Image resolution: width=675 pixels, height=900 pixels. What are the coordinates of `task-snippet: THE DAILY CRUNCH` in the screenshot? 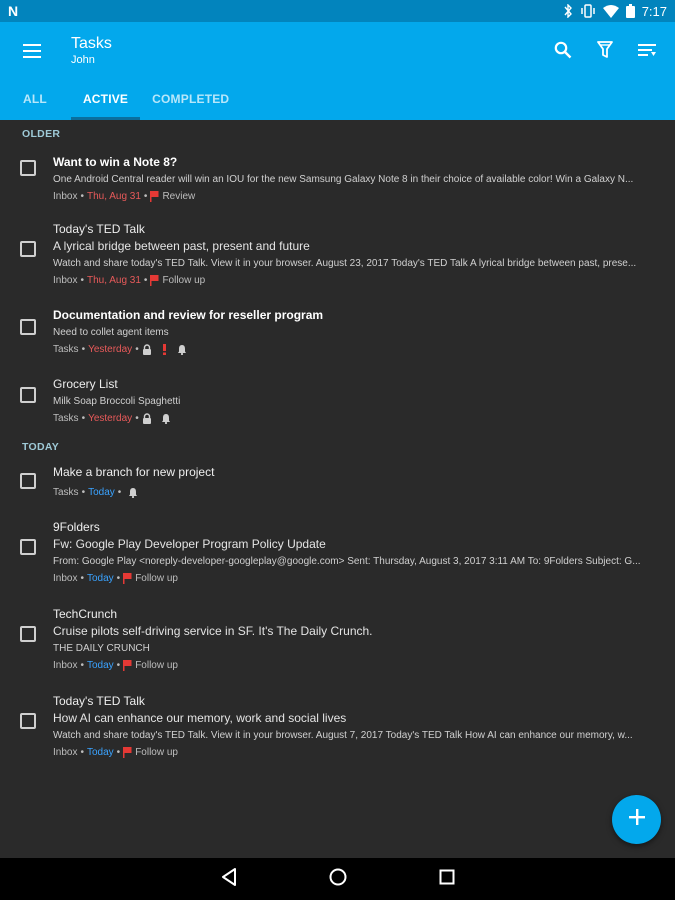 It's located at (101, 648).